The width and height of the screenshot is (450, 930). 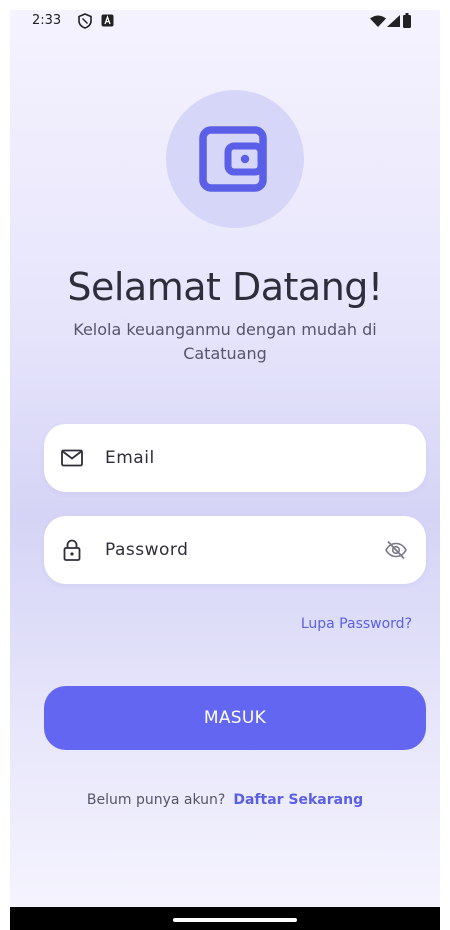 What do you see at coordinates (130, 458) in the screenshot?
I see `email-placeholder: Email` at bounding box center [130, 458].